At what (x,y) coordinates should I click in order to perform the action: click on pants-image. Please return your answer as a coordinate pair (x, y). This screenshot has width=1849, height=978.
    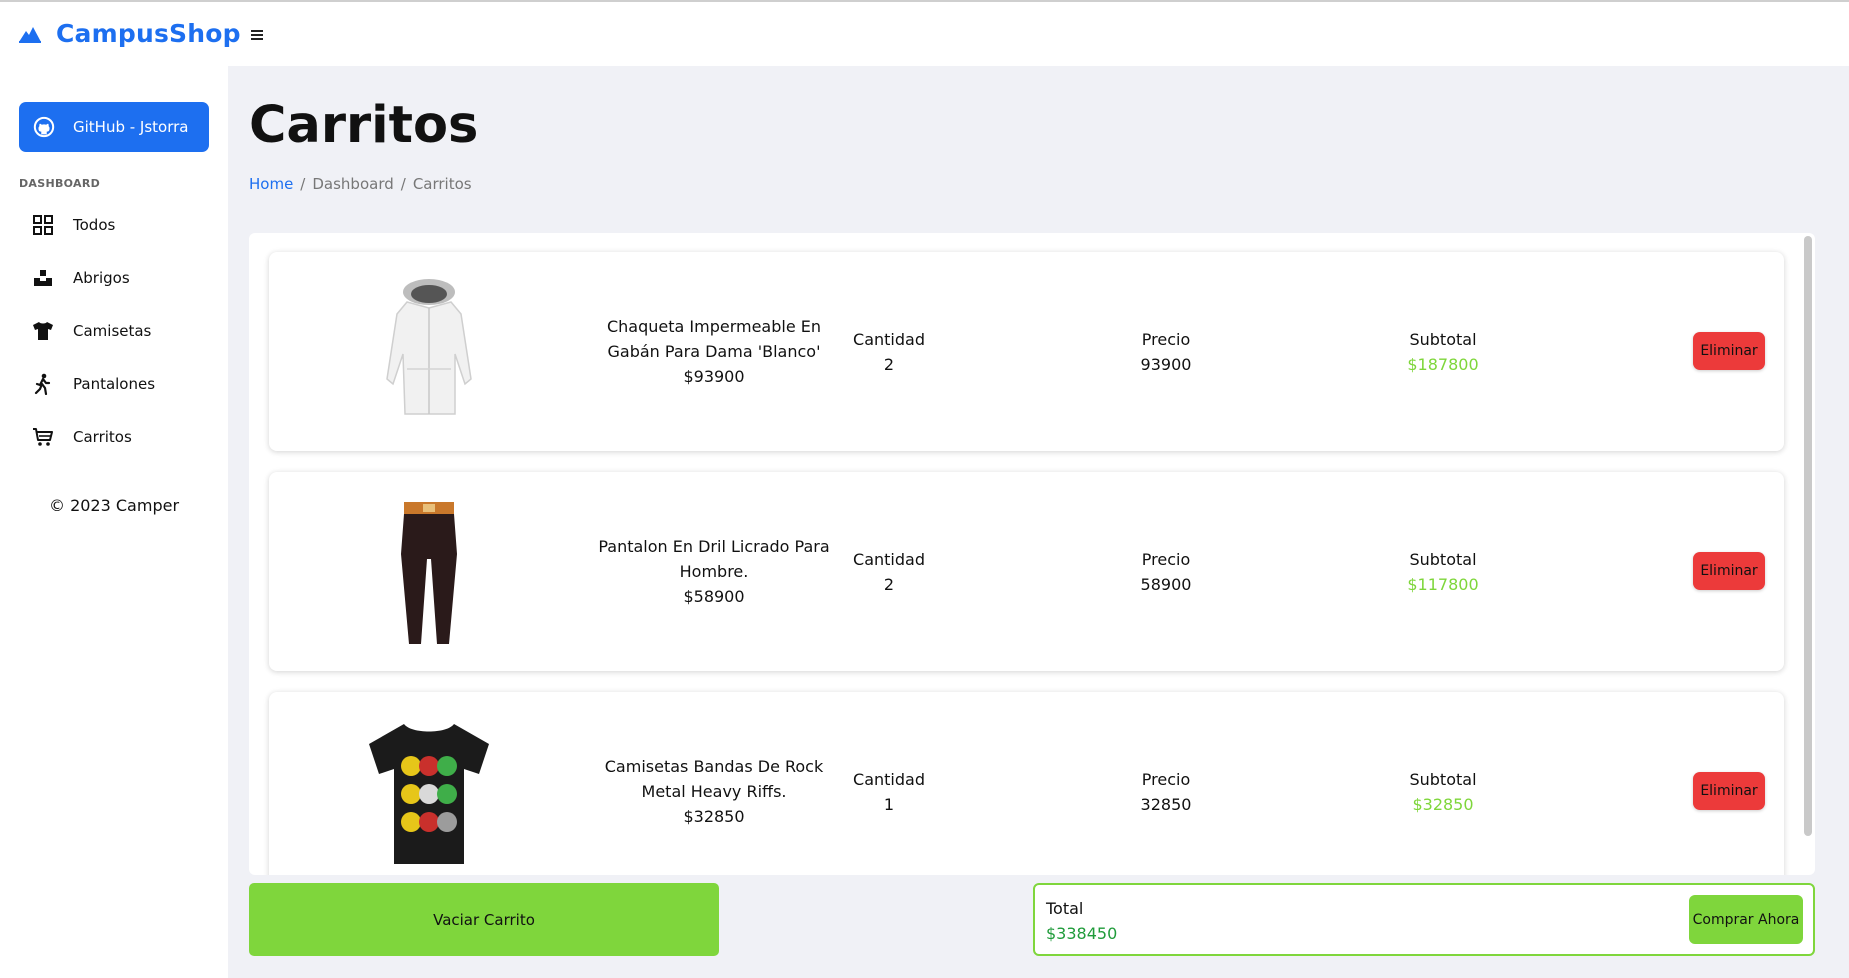
    Looking at the image, I should click on (429, 573).